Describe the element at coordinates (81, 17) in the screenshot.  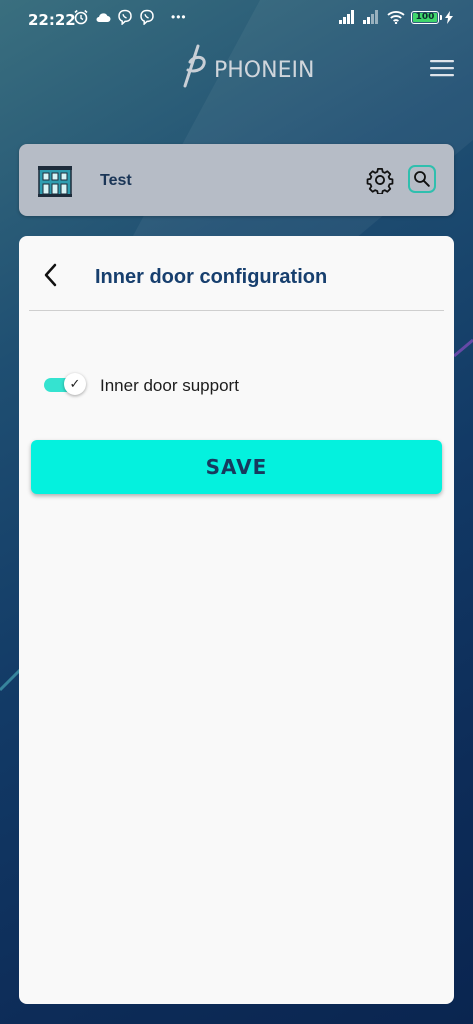
I see `alarm-icon` at that location.